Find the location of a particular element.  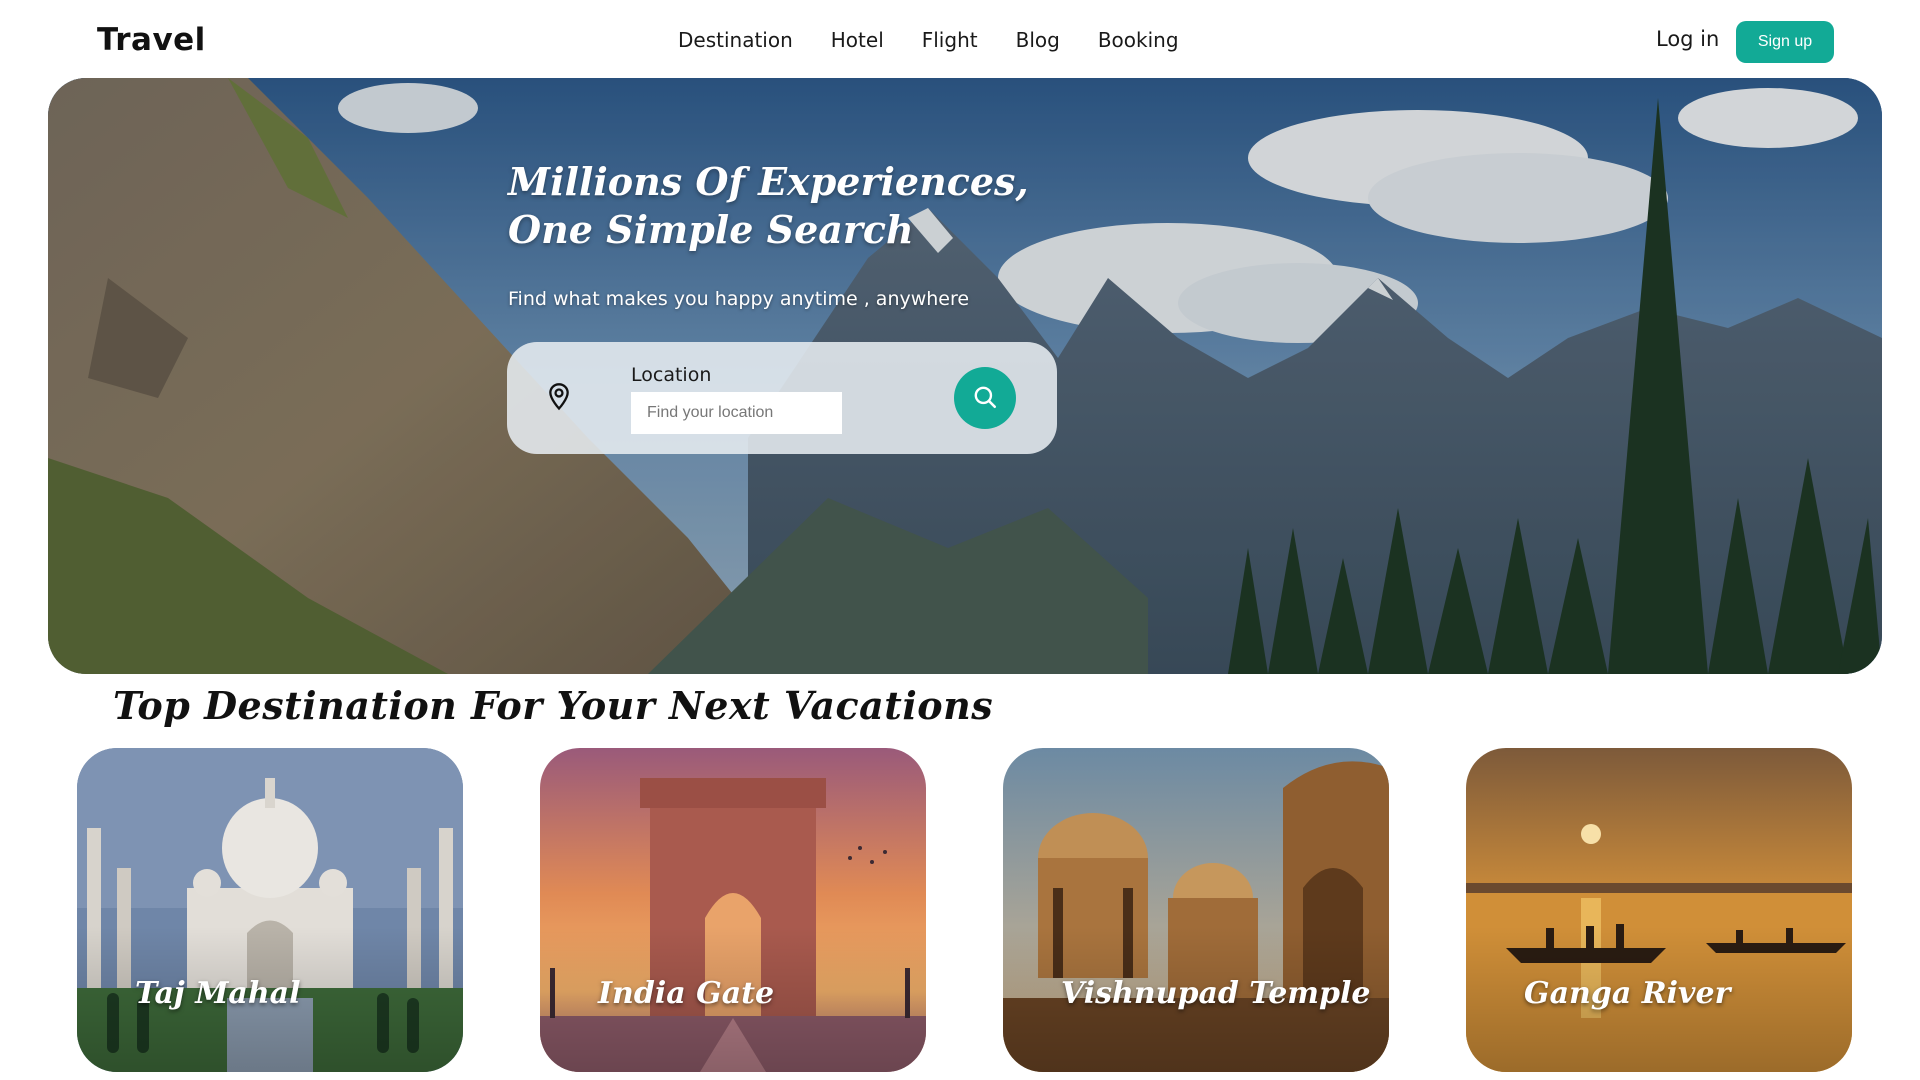

destinations-heading: Top Destination For Your Next Vacations is located at coordinates (553, 705).